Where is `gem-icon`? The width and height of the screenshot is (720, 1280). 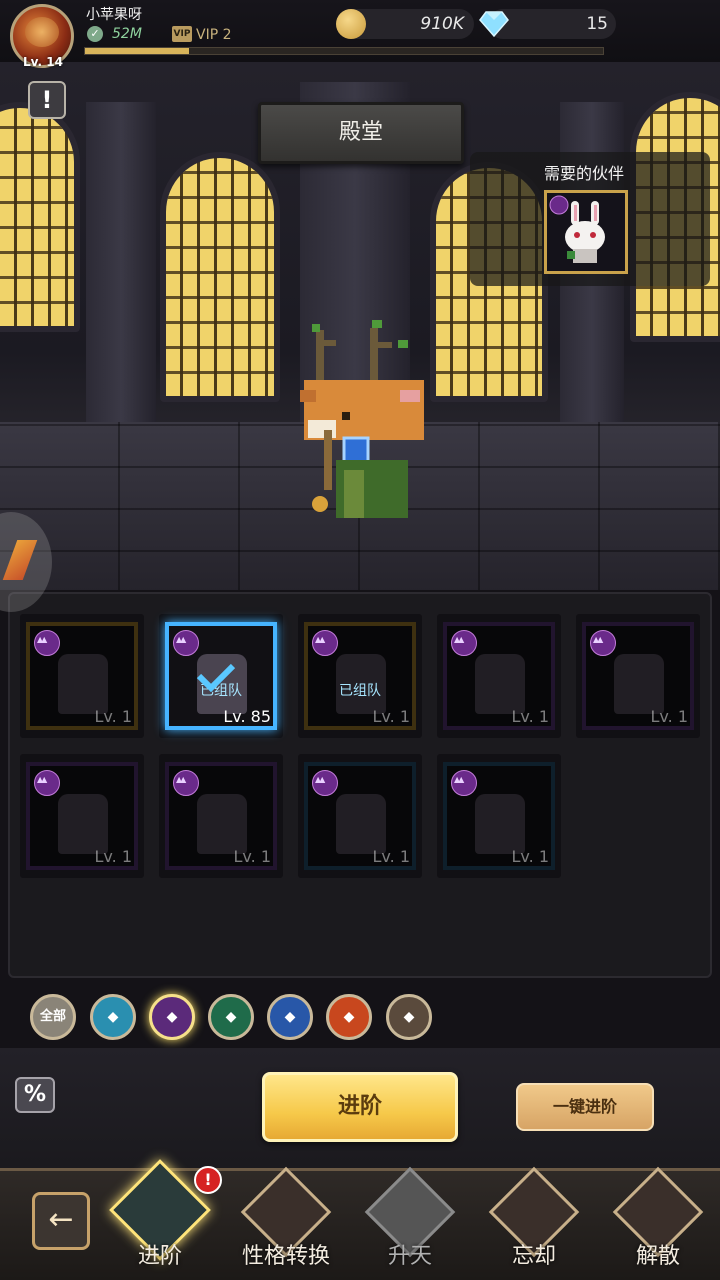 gem-icon is located at coordinates (494, 24).